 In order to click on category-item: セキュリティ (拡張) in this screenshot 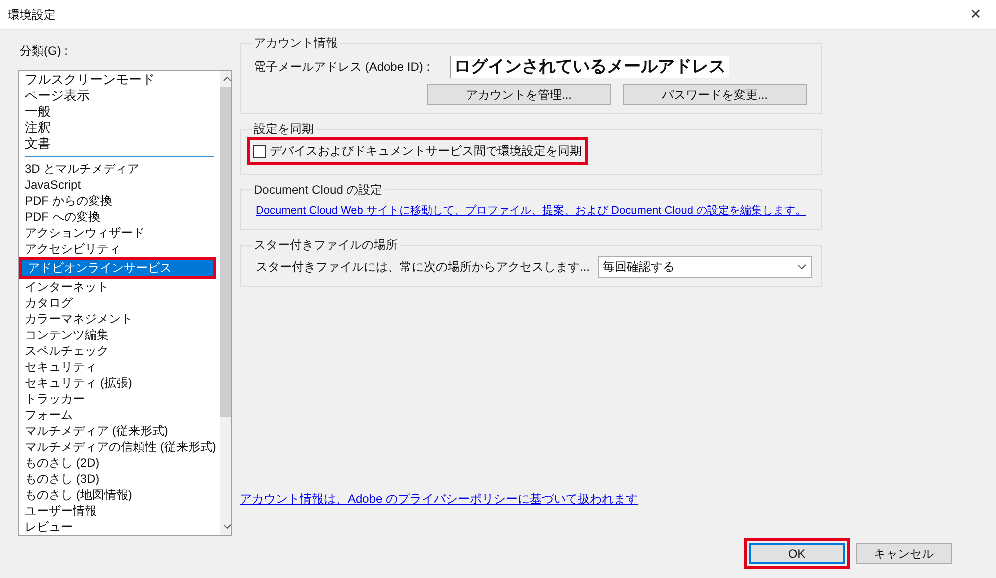, I will do `click(117, 383)`.